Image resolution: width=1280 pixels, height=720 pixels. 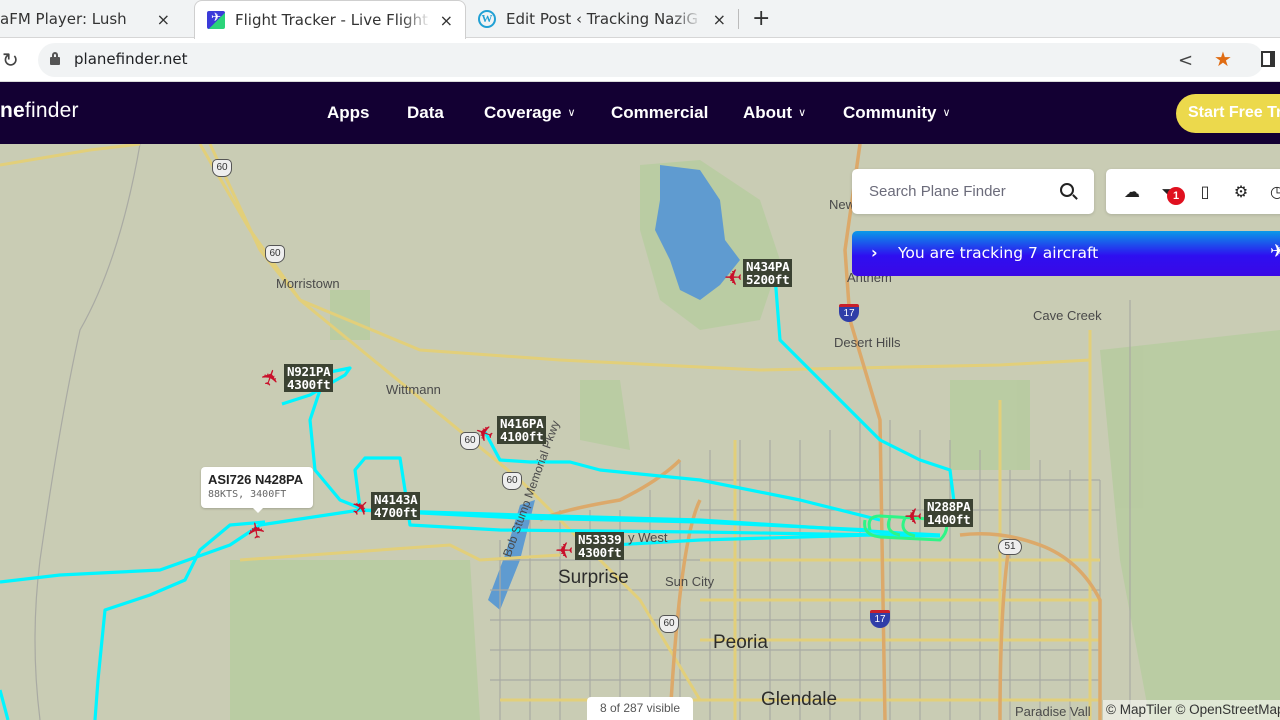 What do you see at coordinates (768, 279) in the screenshot?
I see `aircraft-altitude: 5200ft` at bounding box center [768, 279].